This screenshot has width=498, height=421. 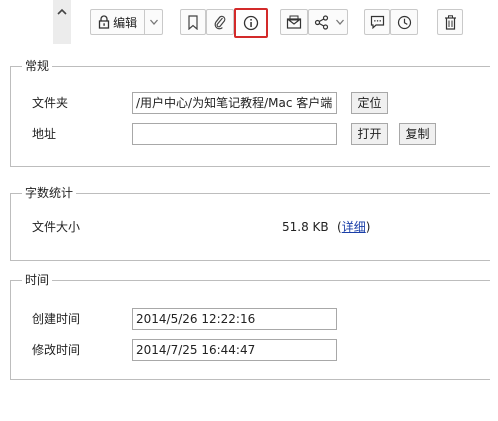 I want to click on info-button, so click(x=251, y=23).